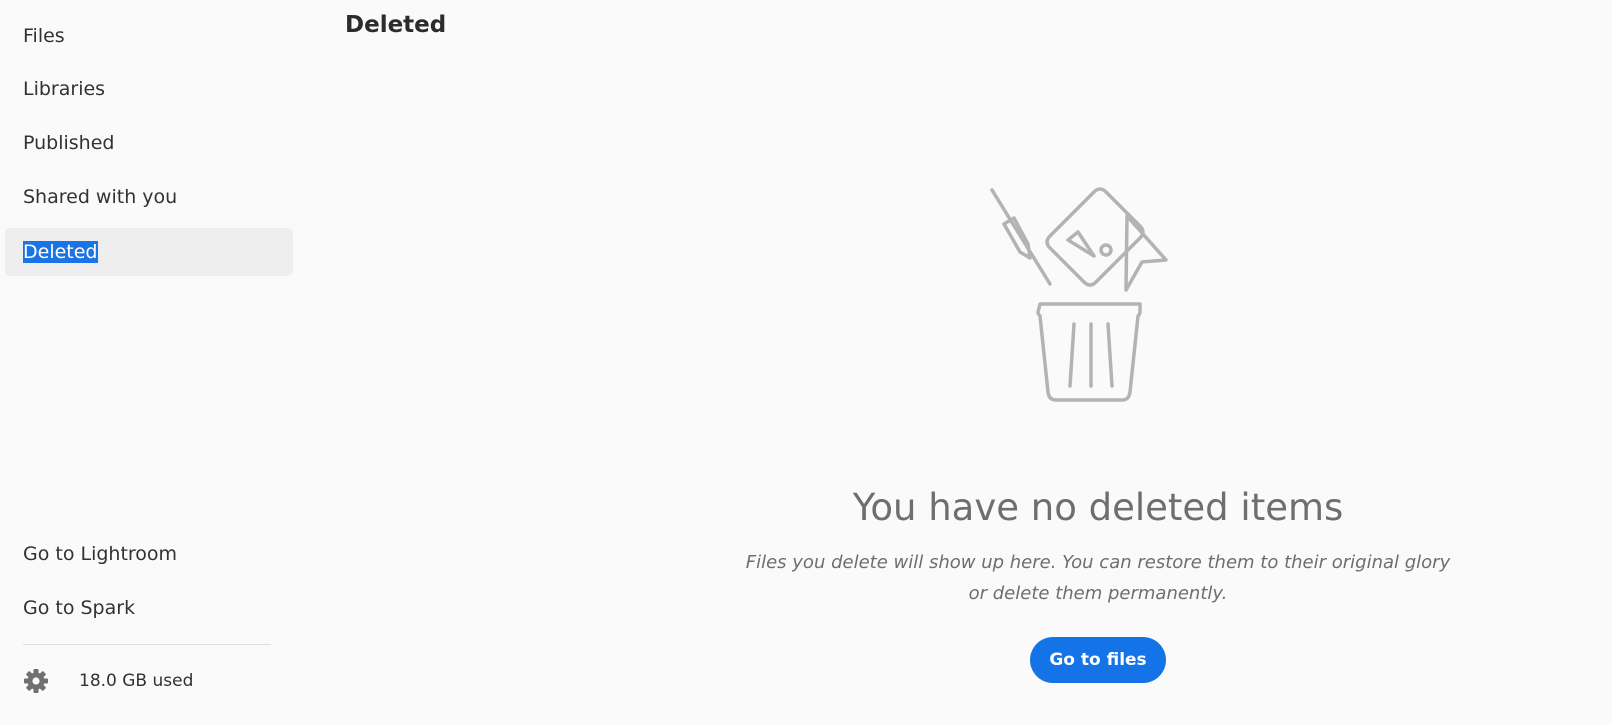 The height and width of the screenshot is (725, 1612). I want to click on link-label: Go to Spark, so click(79, 608).